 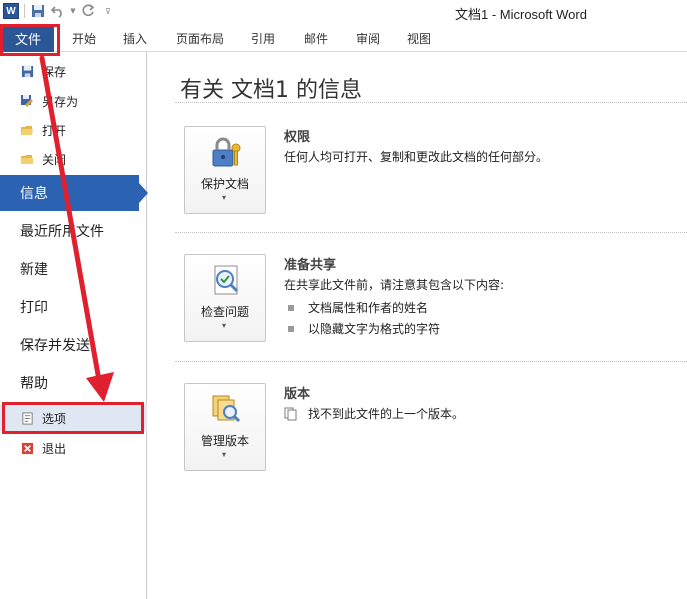 What do you see at coordinates (310, 265) in the screenshot?
I see `prepare-title: 准备共享` at bounding box center [310, 265].